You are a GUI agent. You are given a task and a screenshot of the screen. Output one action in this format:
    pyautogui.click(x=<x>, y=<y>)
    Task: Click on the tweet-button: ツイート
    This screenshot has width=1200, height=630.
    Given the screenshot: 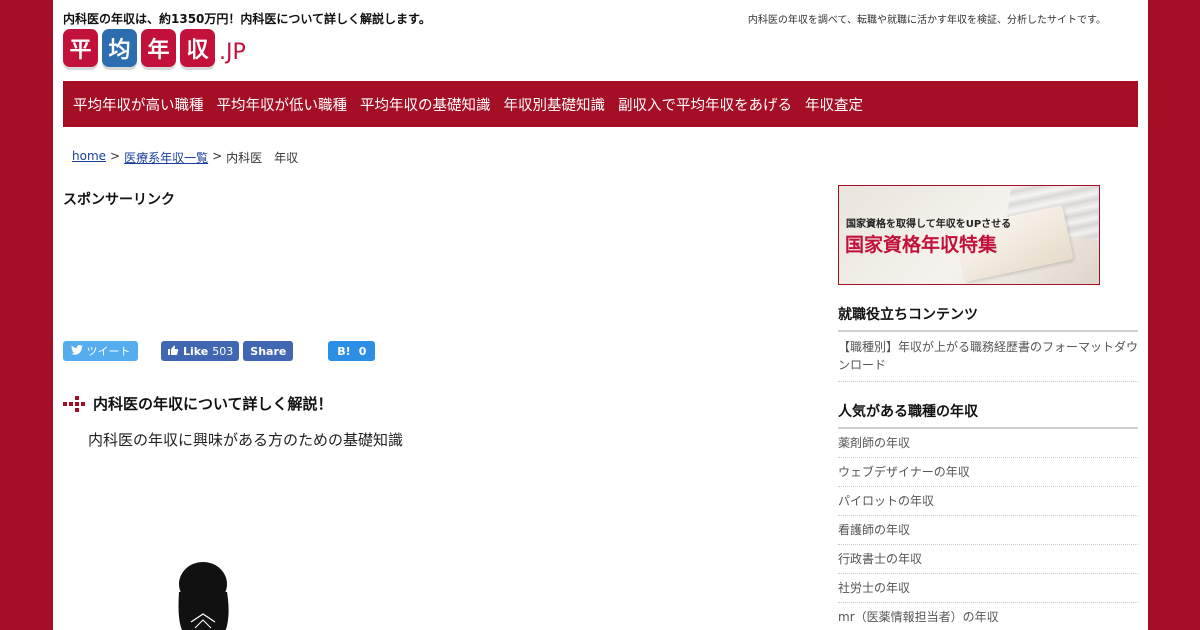 What is the action you would take?
    pyautogui.click(x=100, y=351)
    